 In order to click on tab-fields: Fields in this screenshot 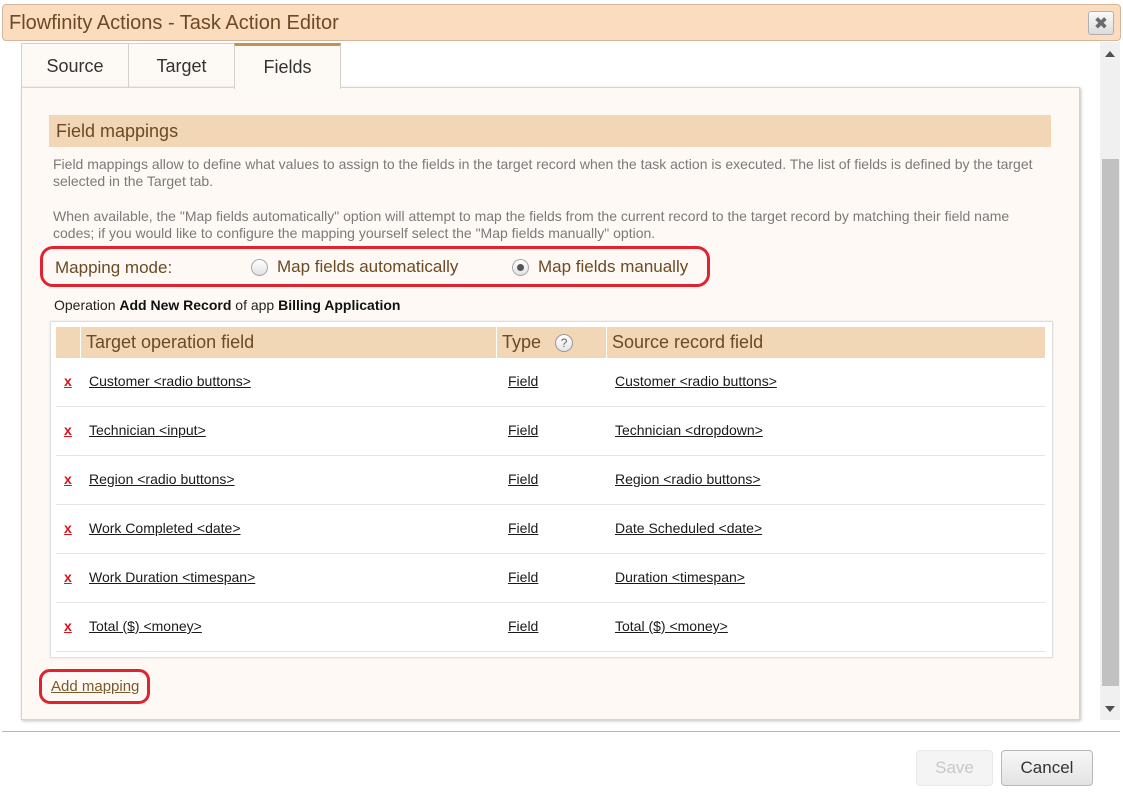, I will do `click(287, 66)`.